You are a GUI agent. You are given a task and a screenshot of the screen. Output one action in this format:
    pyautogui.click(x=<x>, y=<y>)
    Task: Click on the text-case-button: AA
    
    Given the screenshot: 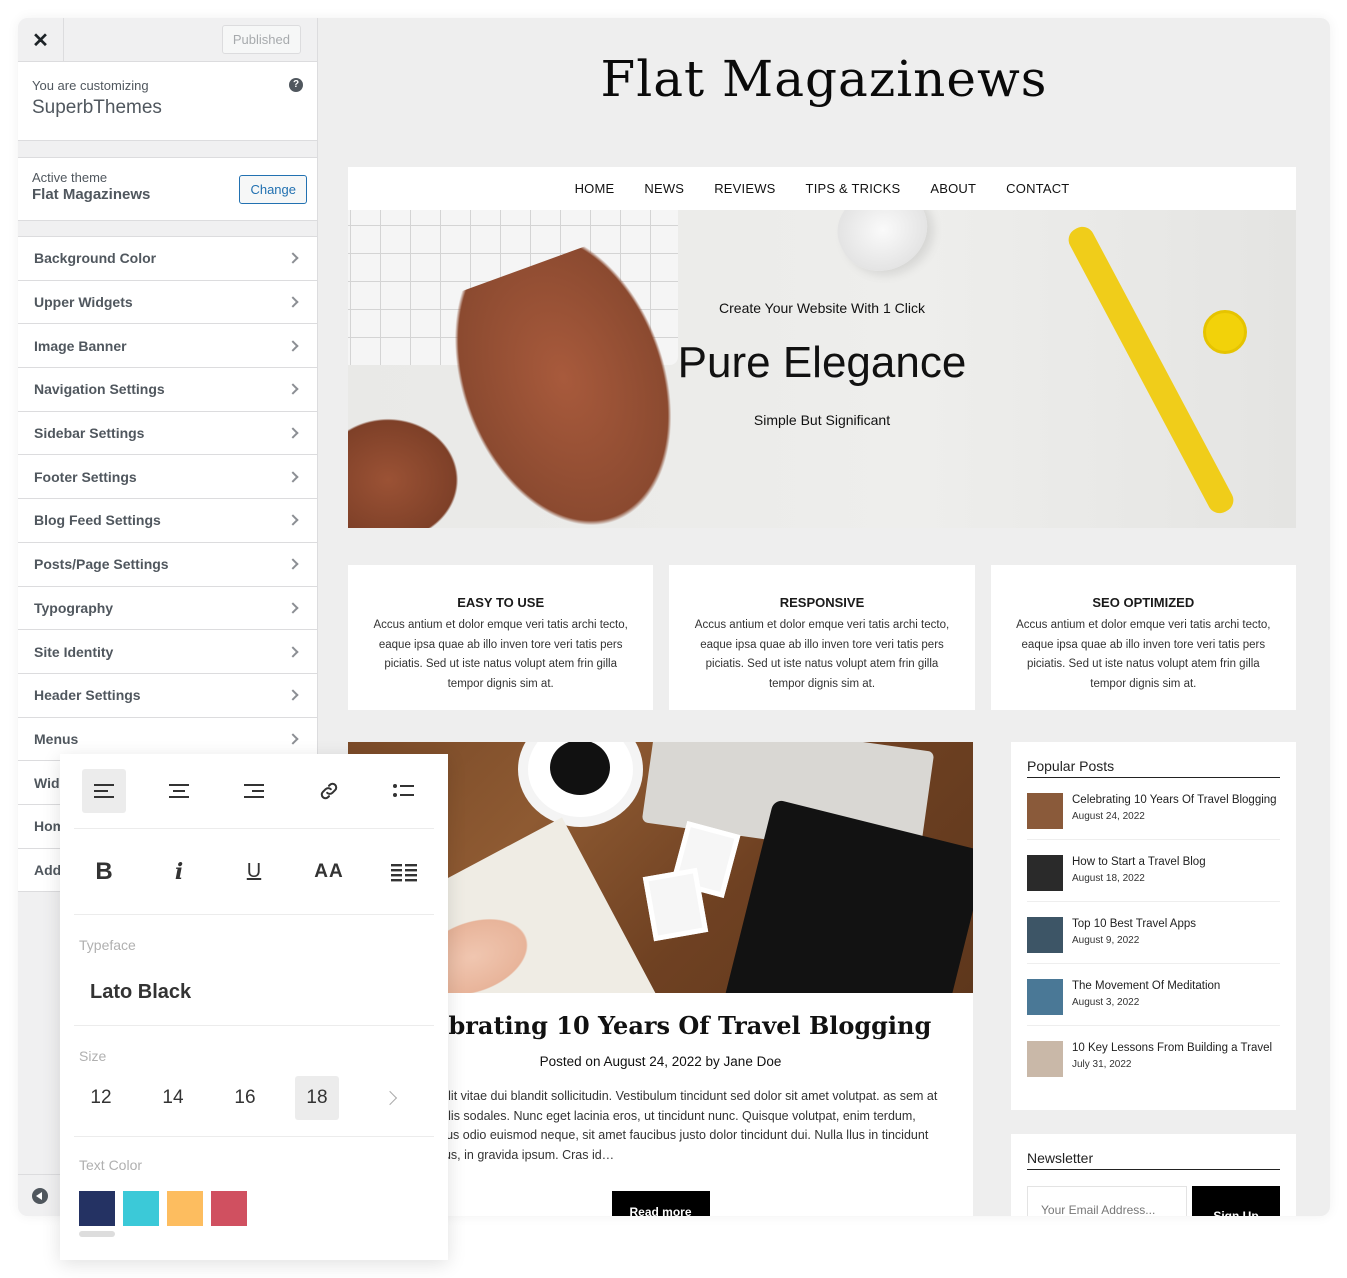 What is the action you would take?
    pyautogui.click(x=329, y=872)
    